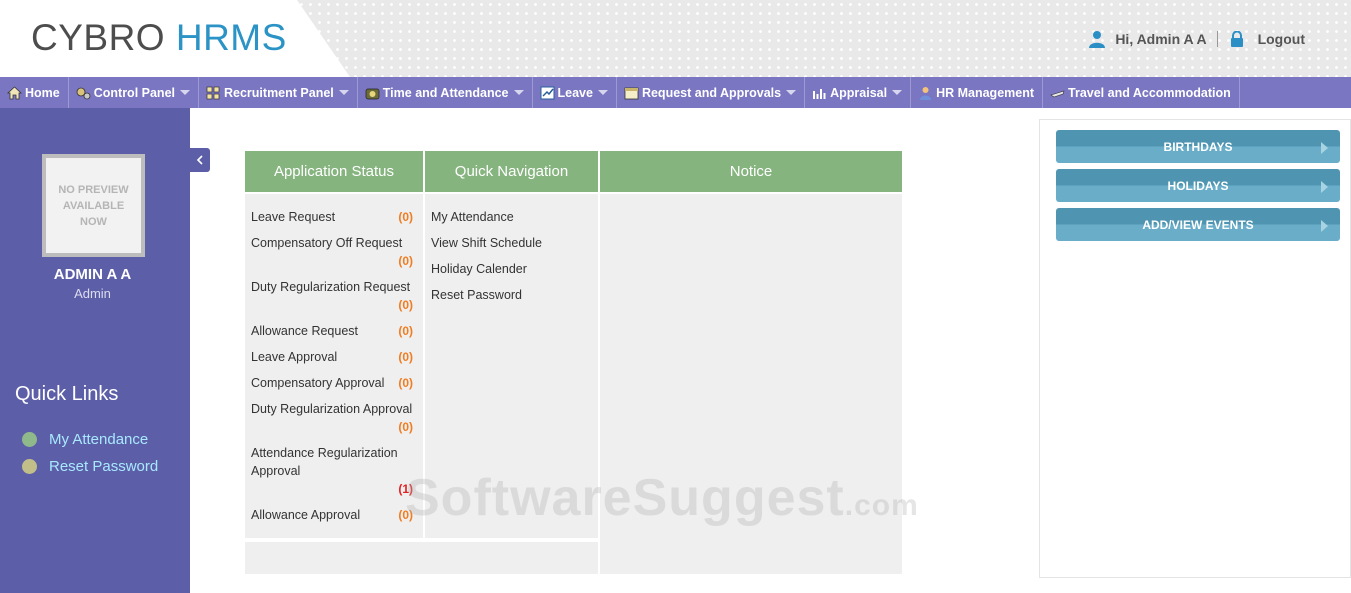  What do you see at coordinates (294, 357) in the screenshot?
I see `status-label: Leave Approval` at bounding box center [294, 357].